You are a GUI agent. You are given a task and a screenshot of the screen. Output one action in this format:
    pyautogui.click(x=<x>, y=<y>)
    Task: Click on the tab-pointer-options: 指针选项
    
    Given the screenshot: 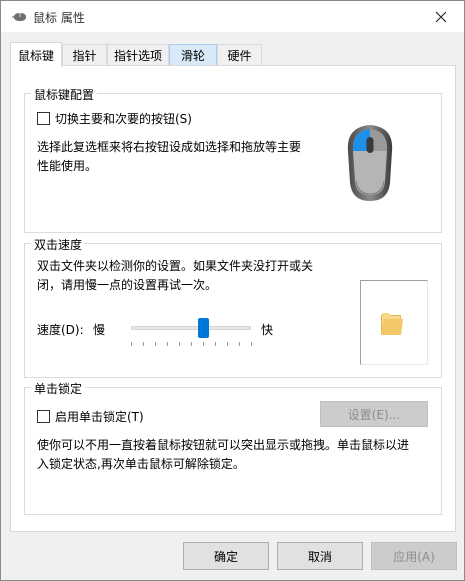 What is the action you would take?
    pyautogui.click(x=138, y=55)
    